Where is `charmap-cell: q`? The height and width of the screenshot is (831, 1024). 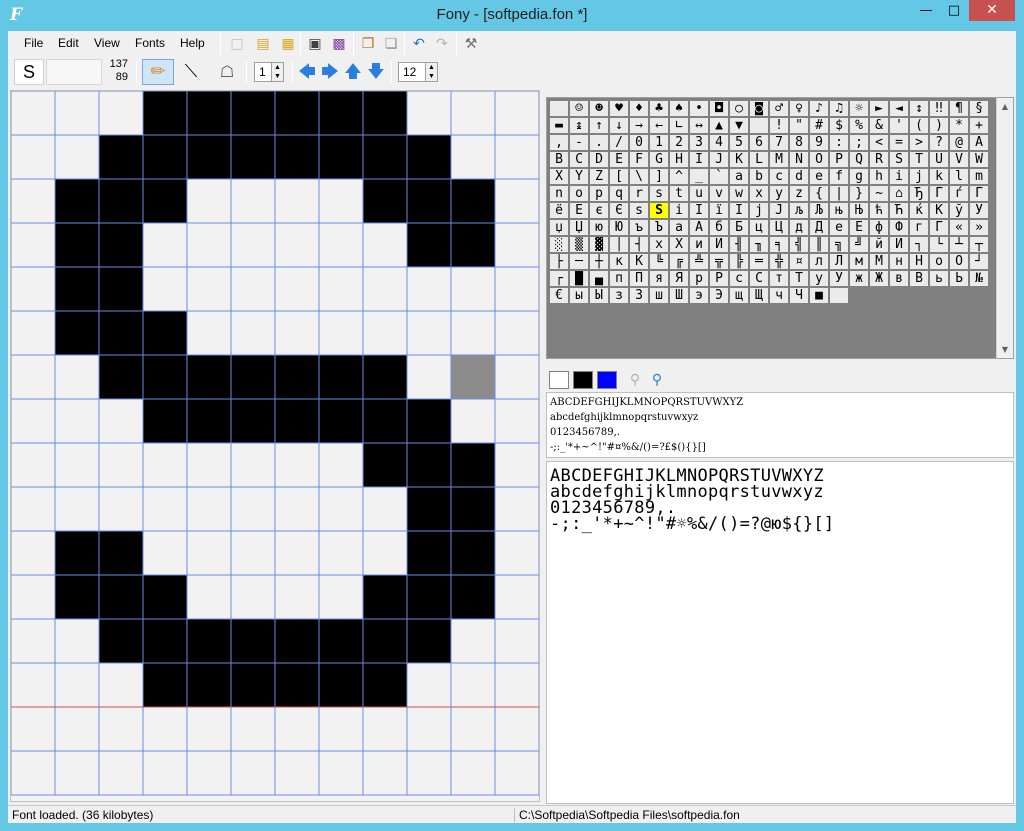 charmap-cell: q is located at coordinates (619, 193).